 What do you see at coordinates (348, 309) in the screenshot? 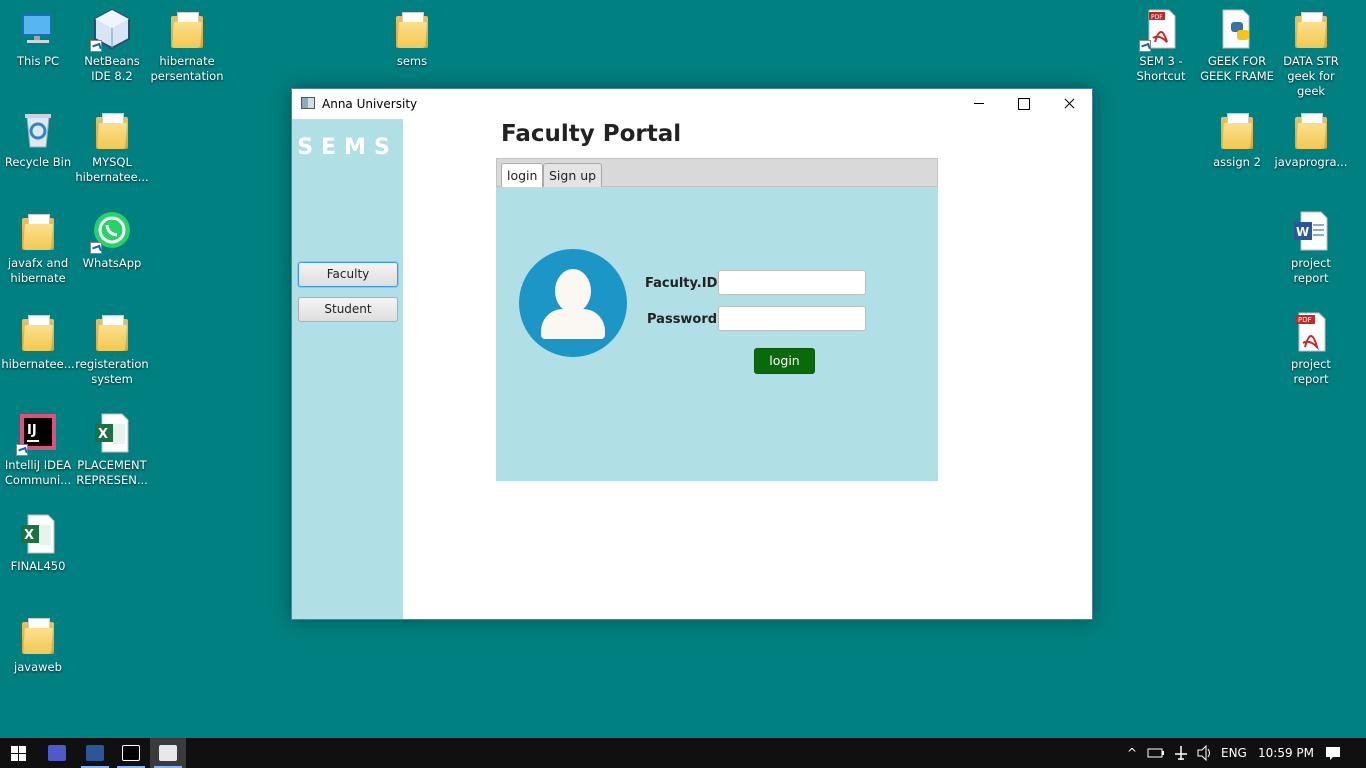
I see `student-button: Student` at bounding box center [348, 309].